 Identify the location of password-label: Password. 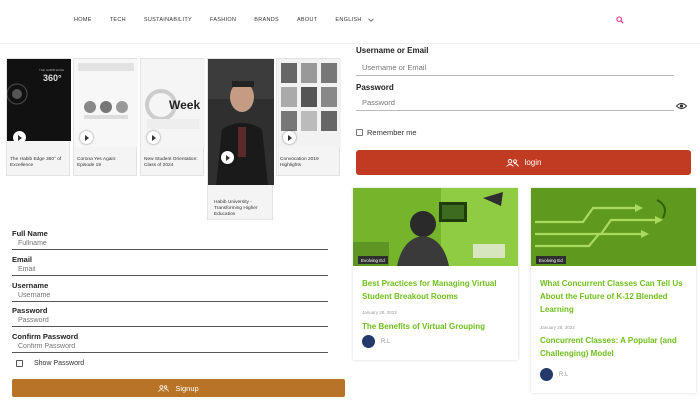
(375, 87).